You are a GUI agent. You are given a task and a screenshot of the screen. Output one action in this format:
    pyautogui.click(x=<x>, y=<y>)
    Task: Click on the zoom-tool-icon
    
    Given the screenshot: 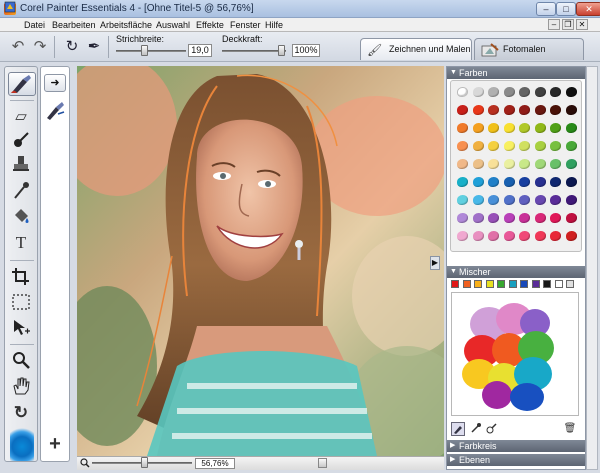 What is the action you would take?
    pyautogui.click(x=21, y=361)
    